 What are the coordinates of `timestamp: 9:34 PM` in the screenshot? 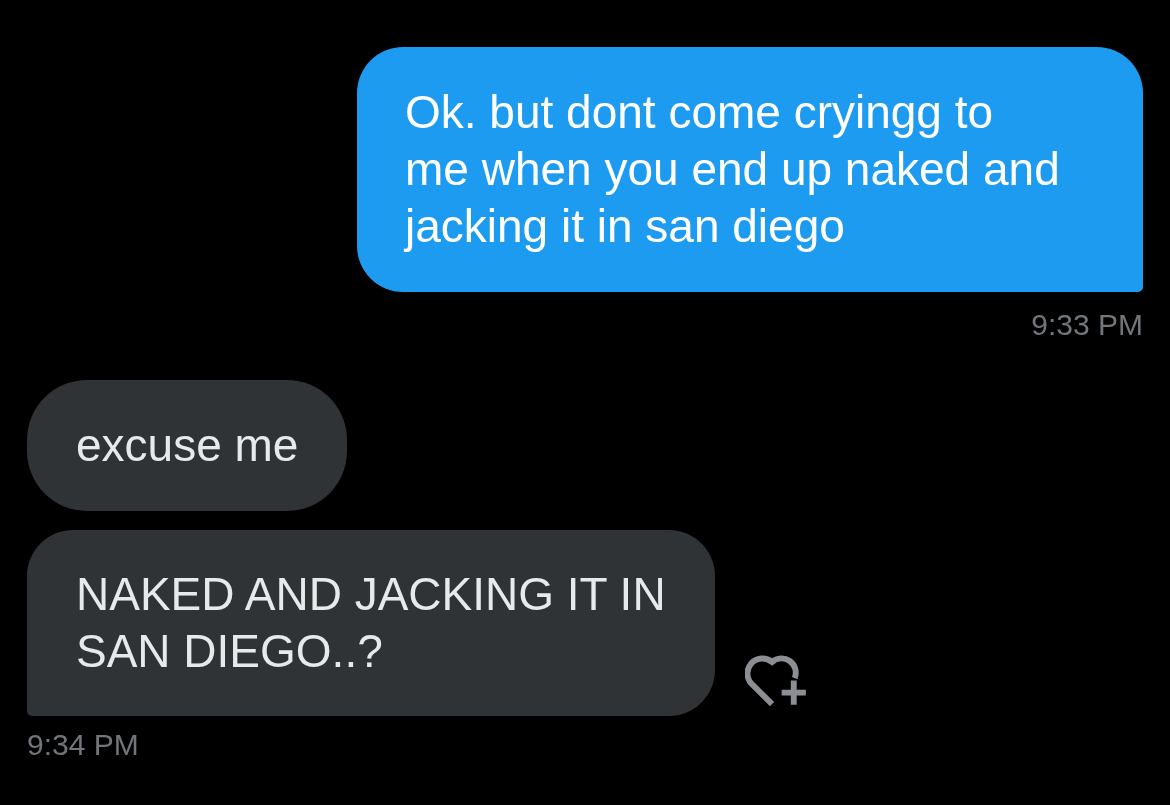 It's located at (83, 745).